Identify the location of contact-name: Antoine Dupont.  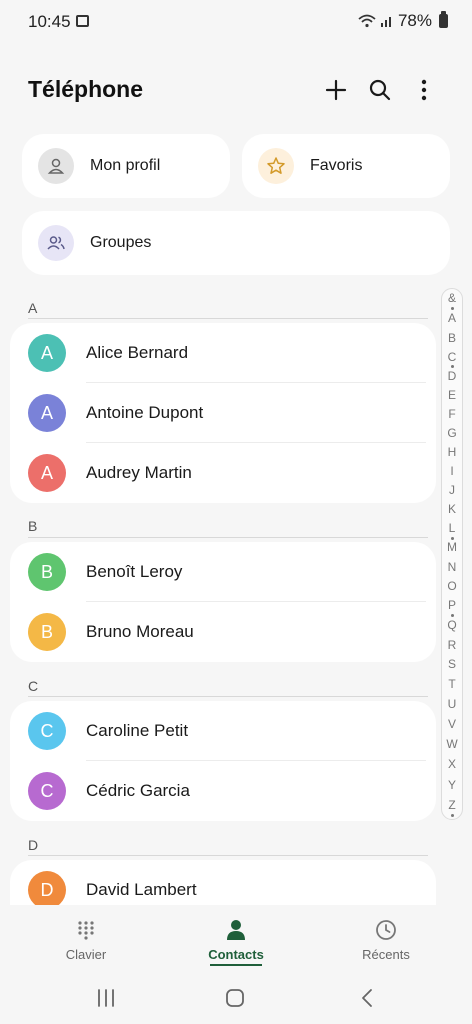
(145, 412).